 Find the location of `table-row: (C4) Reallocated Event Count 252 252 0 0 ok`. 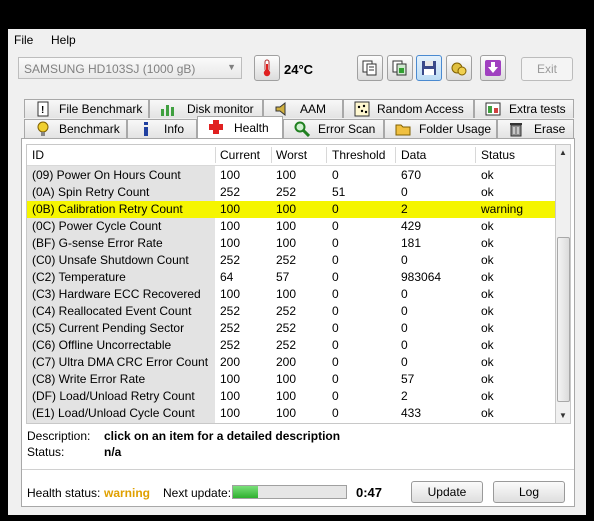

table-row: (C4) Reallocated Event Count 252 252 0 0 ok is located at coordinates (291, 311).